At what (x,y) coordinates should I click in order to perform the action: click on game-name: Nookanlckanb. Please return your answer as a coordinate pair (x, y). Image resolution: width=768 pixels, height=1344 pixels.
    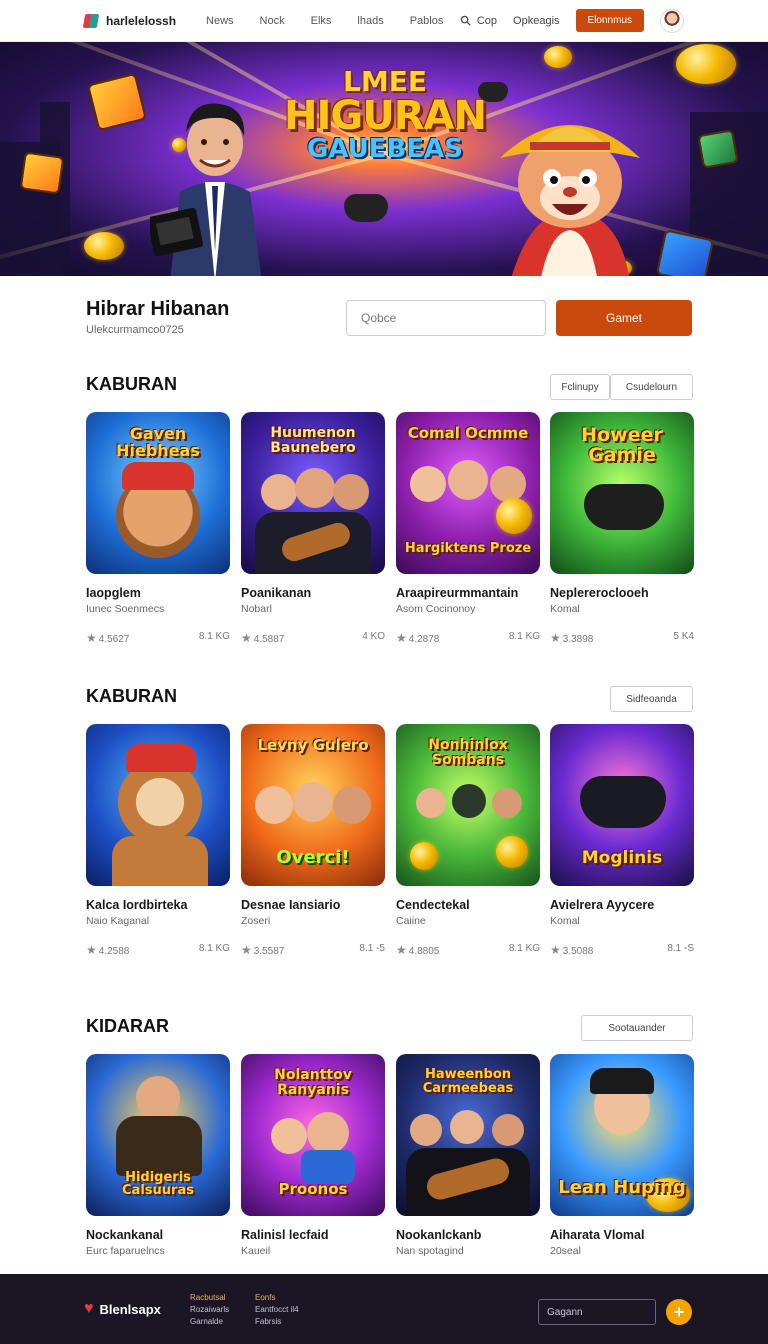
    Looking at the image, I should click on (468, 1235).